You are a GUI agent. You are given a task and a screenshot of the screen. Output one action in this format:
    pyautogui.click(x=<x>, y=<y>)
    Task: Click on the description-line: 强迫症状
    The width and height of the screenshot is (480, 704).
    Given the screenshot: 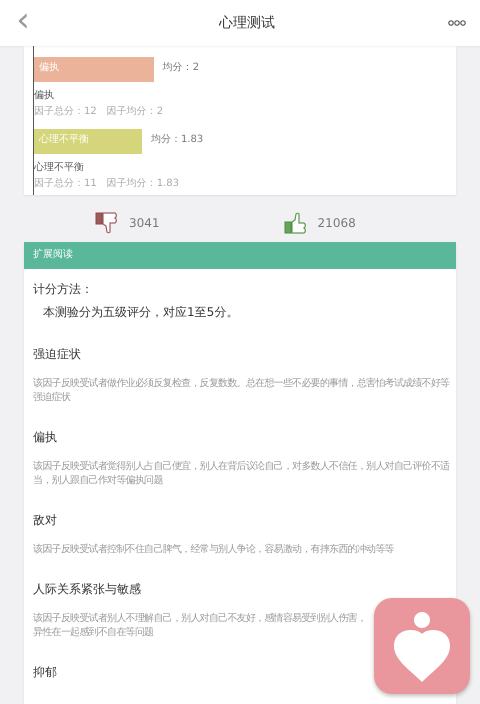 What is the action you would take?
    pyautogui.click(x=52, y=398)
    